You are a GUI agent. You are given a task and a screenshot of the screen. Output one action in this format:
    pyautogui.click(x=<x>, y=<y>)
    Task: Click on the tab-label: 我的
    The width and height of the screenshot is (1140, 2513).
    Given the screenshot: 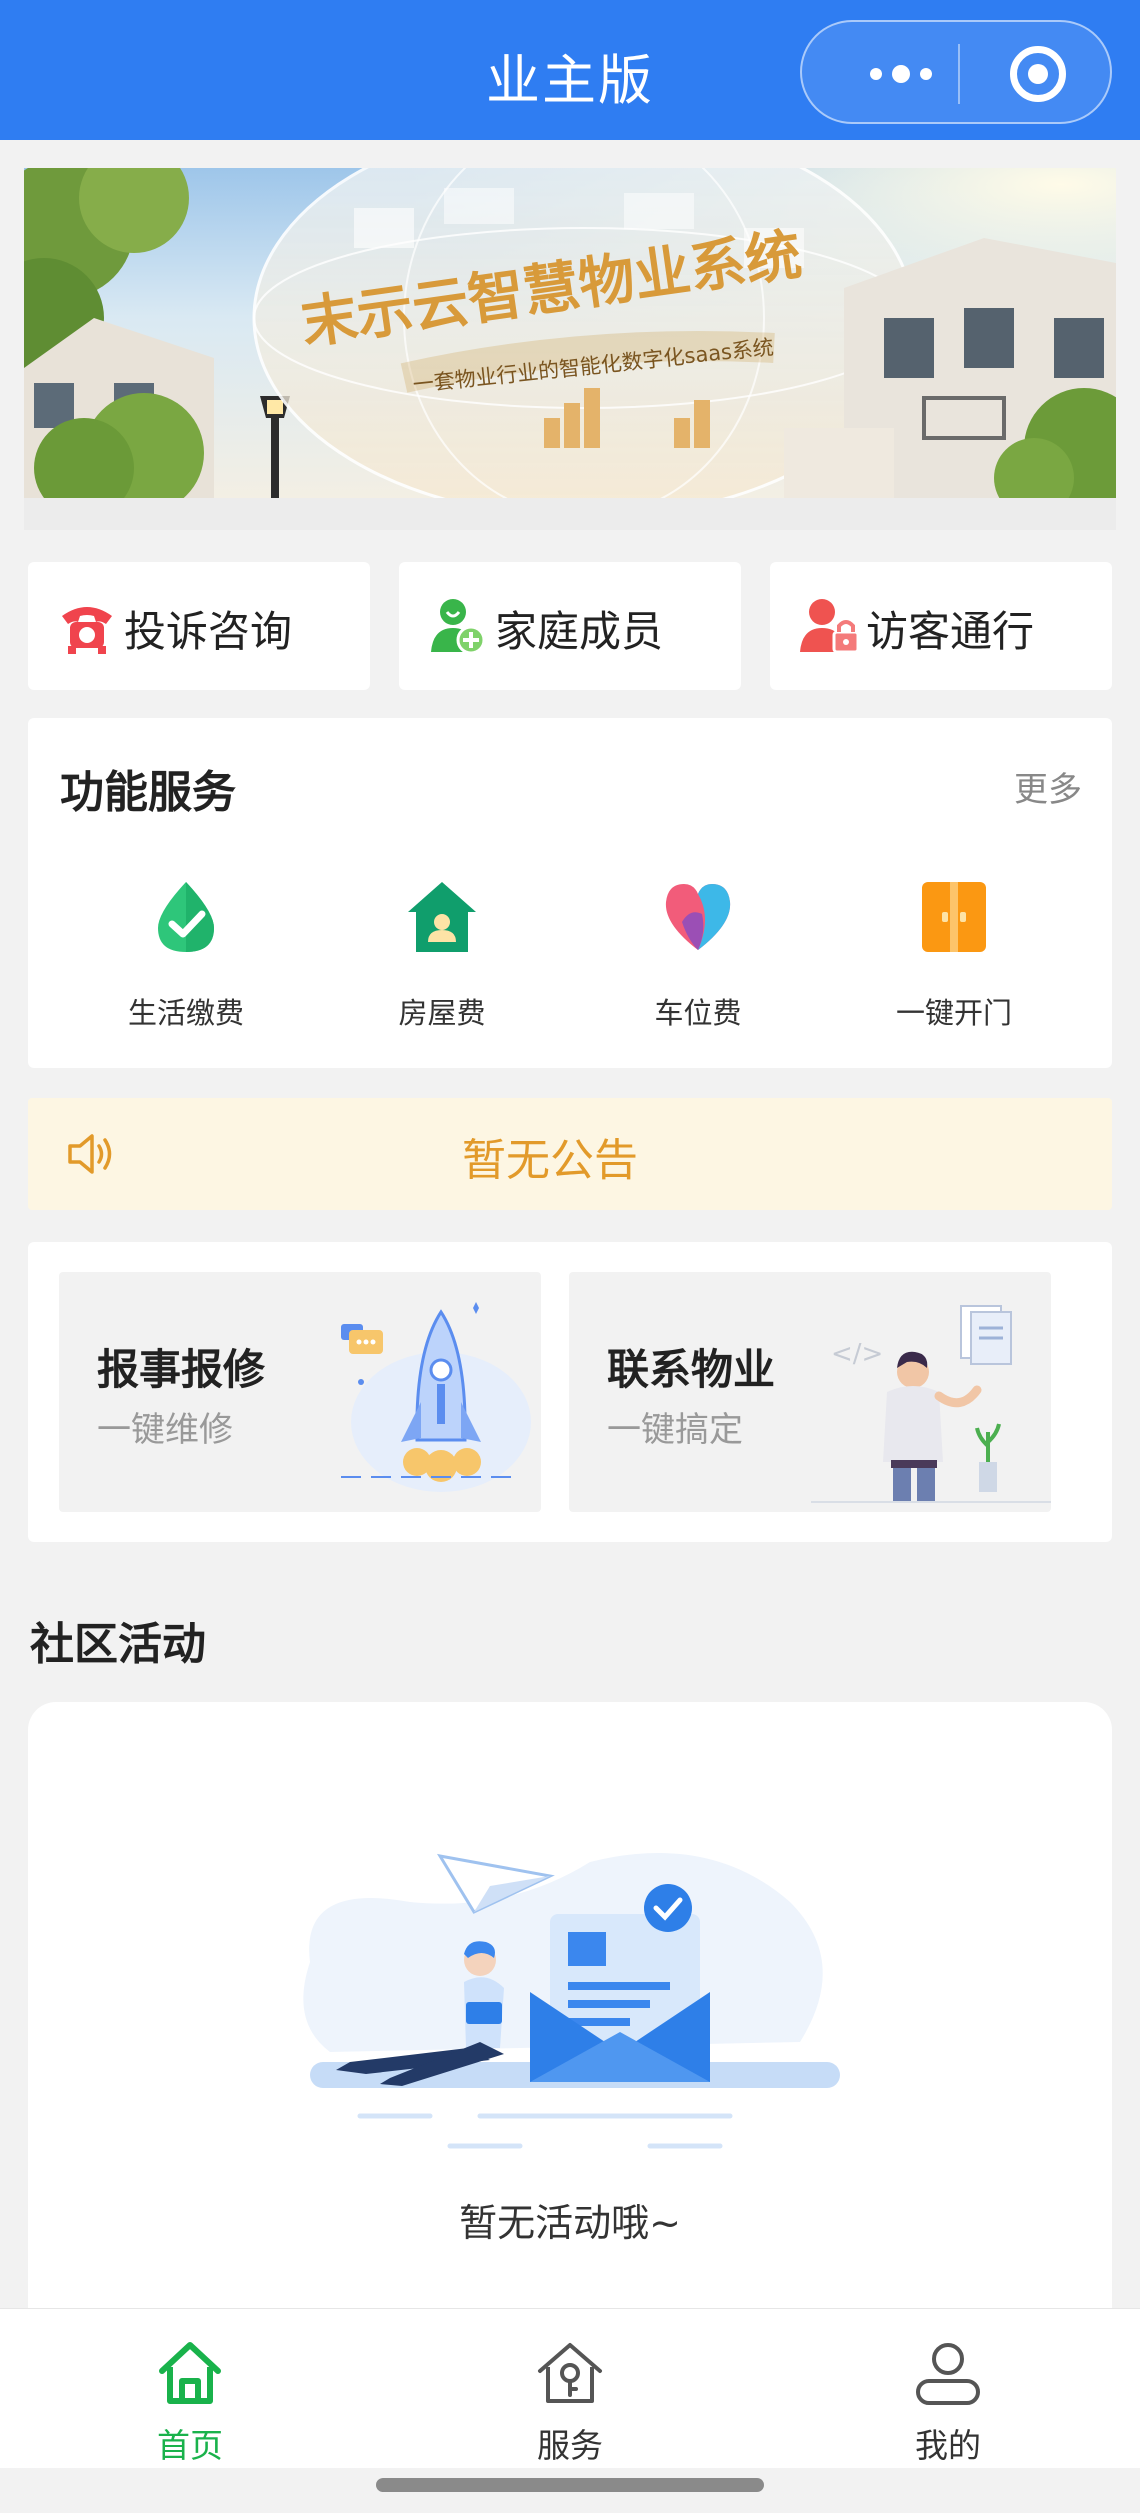 What is the action you would take?
    pyautogui.click(x=948, y=2445)
    